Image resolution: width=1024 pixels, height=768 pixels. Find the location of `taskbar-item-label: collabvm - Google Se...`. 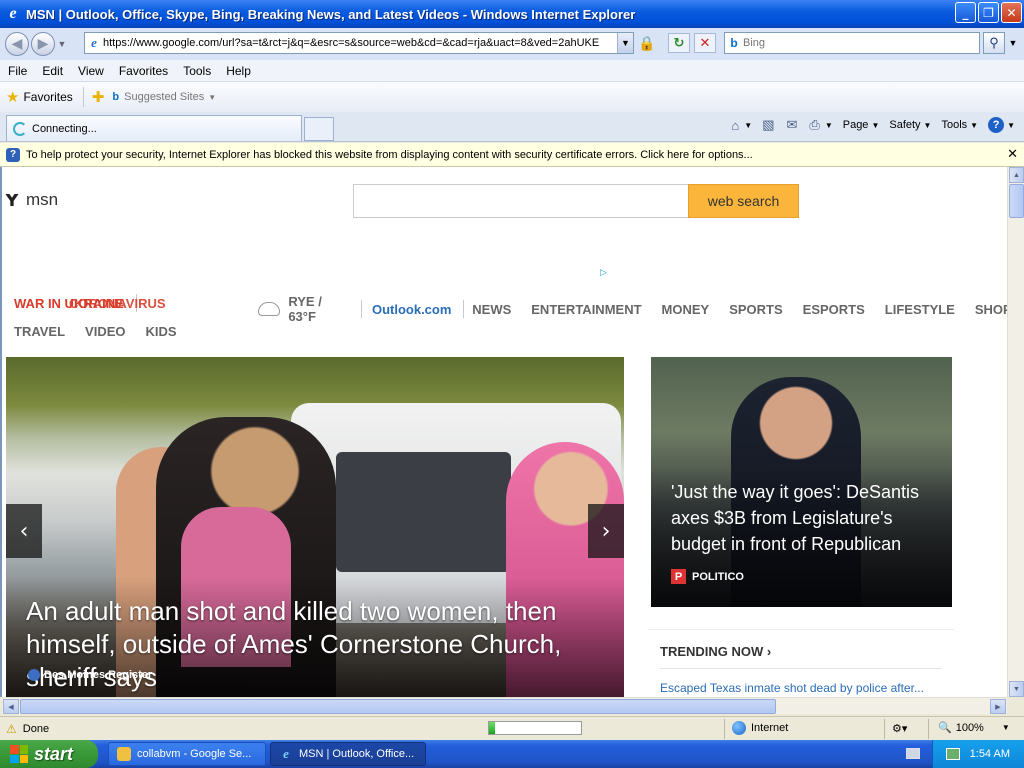

taskbar-item-label: collabvm - Google Se... is located at coordinates (194, 754).